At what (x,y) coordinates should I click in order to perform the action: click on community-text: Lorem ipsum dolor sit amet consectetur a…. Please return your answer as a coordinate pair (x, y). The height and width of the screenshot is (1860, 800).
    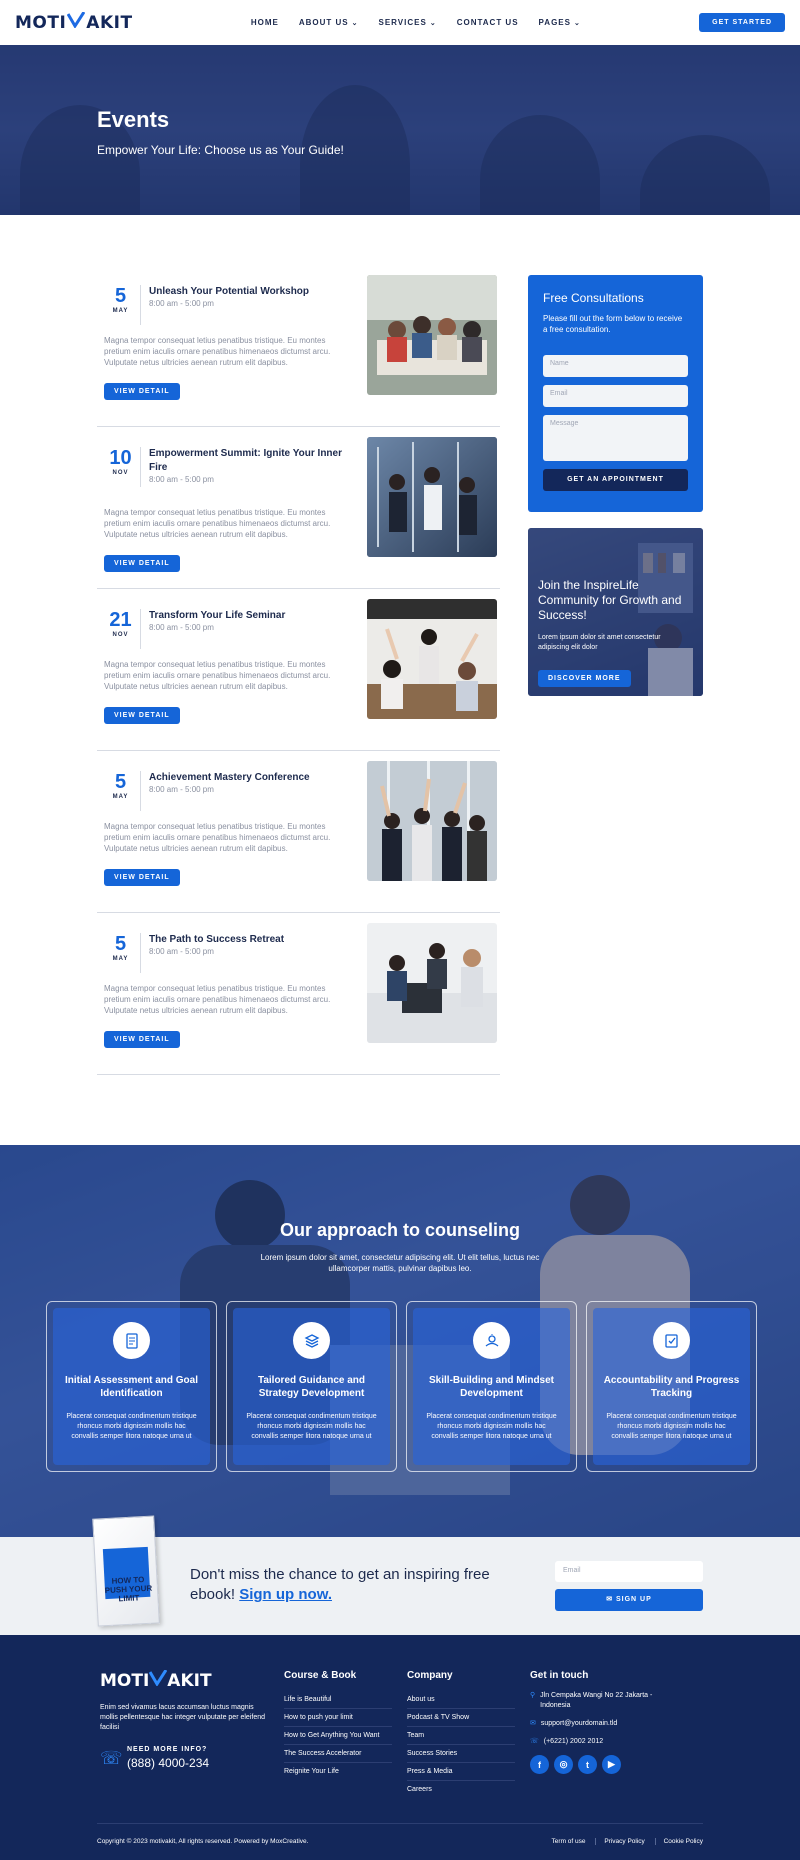
    Looking at the image, I should click on (599, 642).